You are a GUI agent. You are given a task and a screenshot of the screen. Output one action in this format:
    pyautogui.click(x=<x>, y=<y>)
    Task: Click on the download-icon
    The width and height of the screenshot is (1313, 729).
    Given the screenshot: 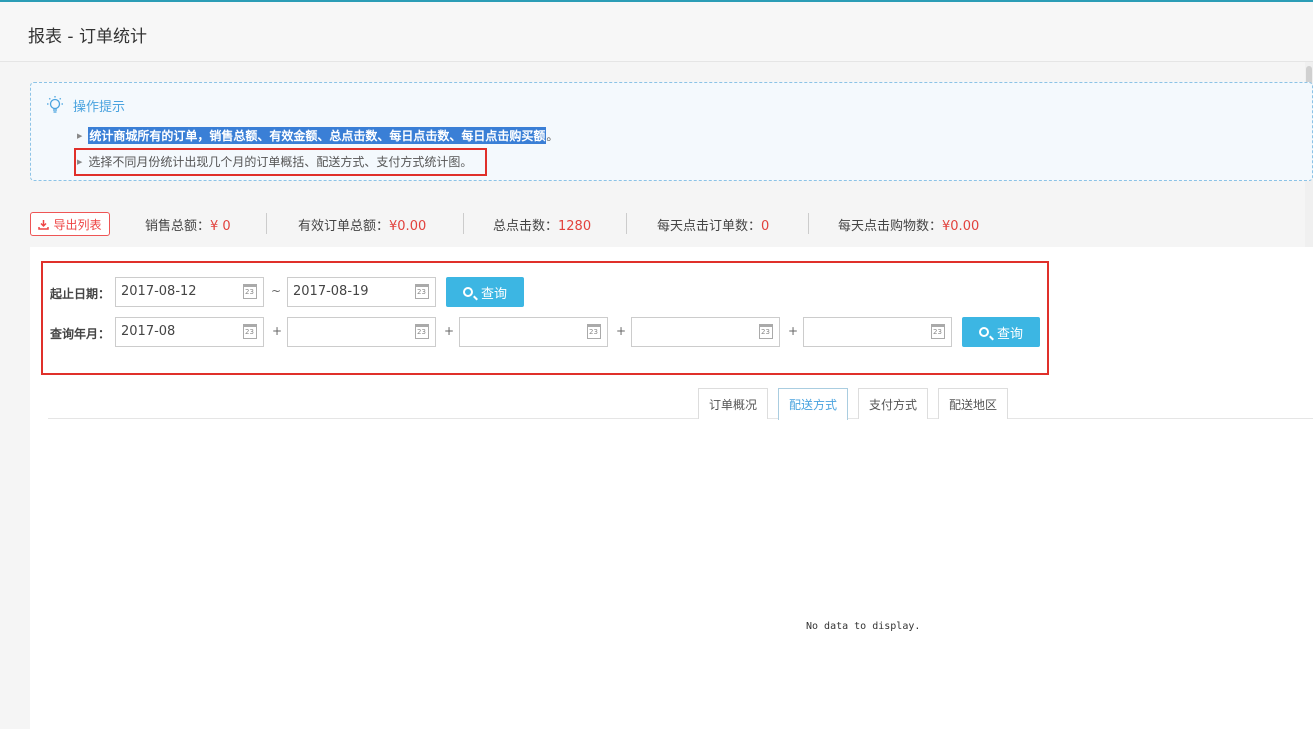 What is the action you would take?
    pyautogui.click(x=44, y=224)
    